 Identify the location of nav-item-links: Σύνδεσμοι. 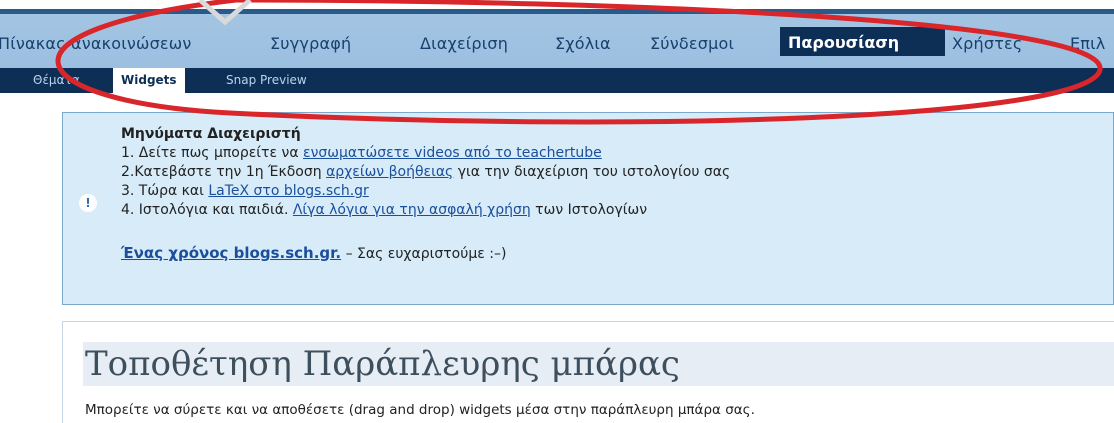
(692, 43).